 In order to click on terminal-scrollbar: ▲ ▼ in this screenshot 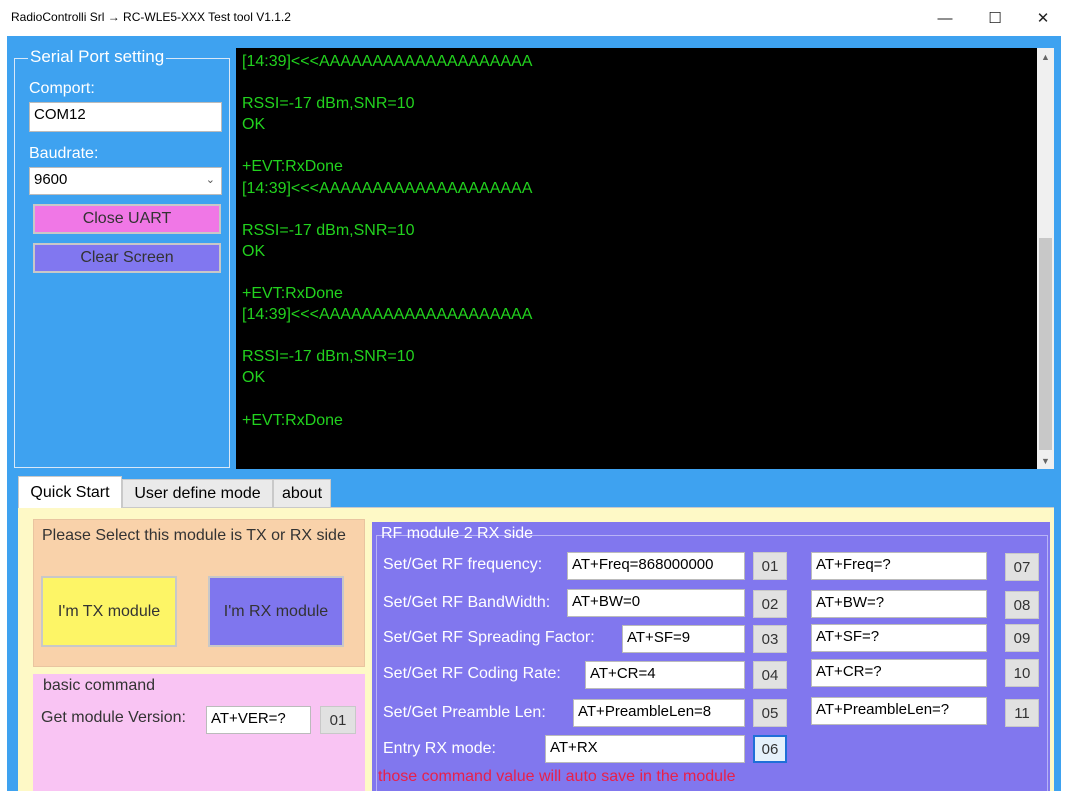, I will do `click(1045, 258)`.